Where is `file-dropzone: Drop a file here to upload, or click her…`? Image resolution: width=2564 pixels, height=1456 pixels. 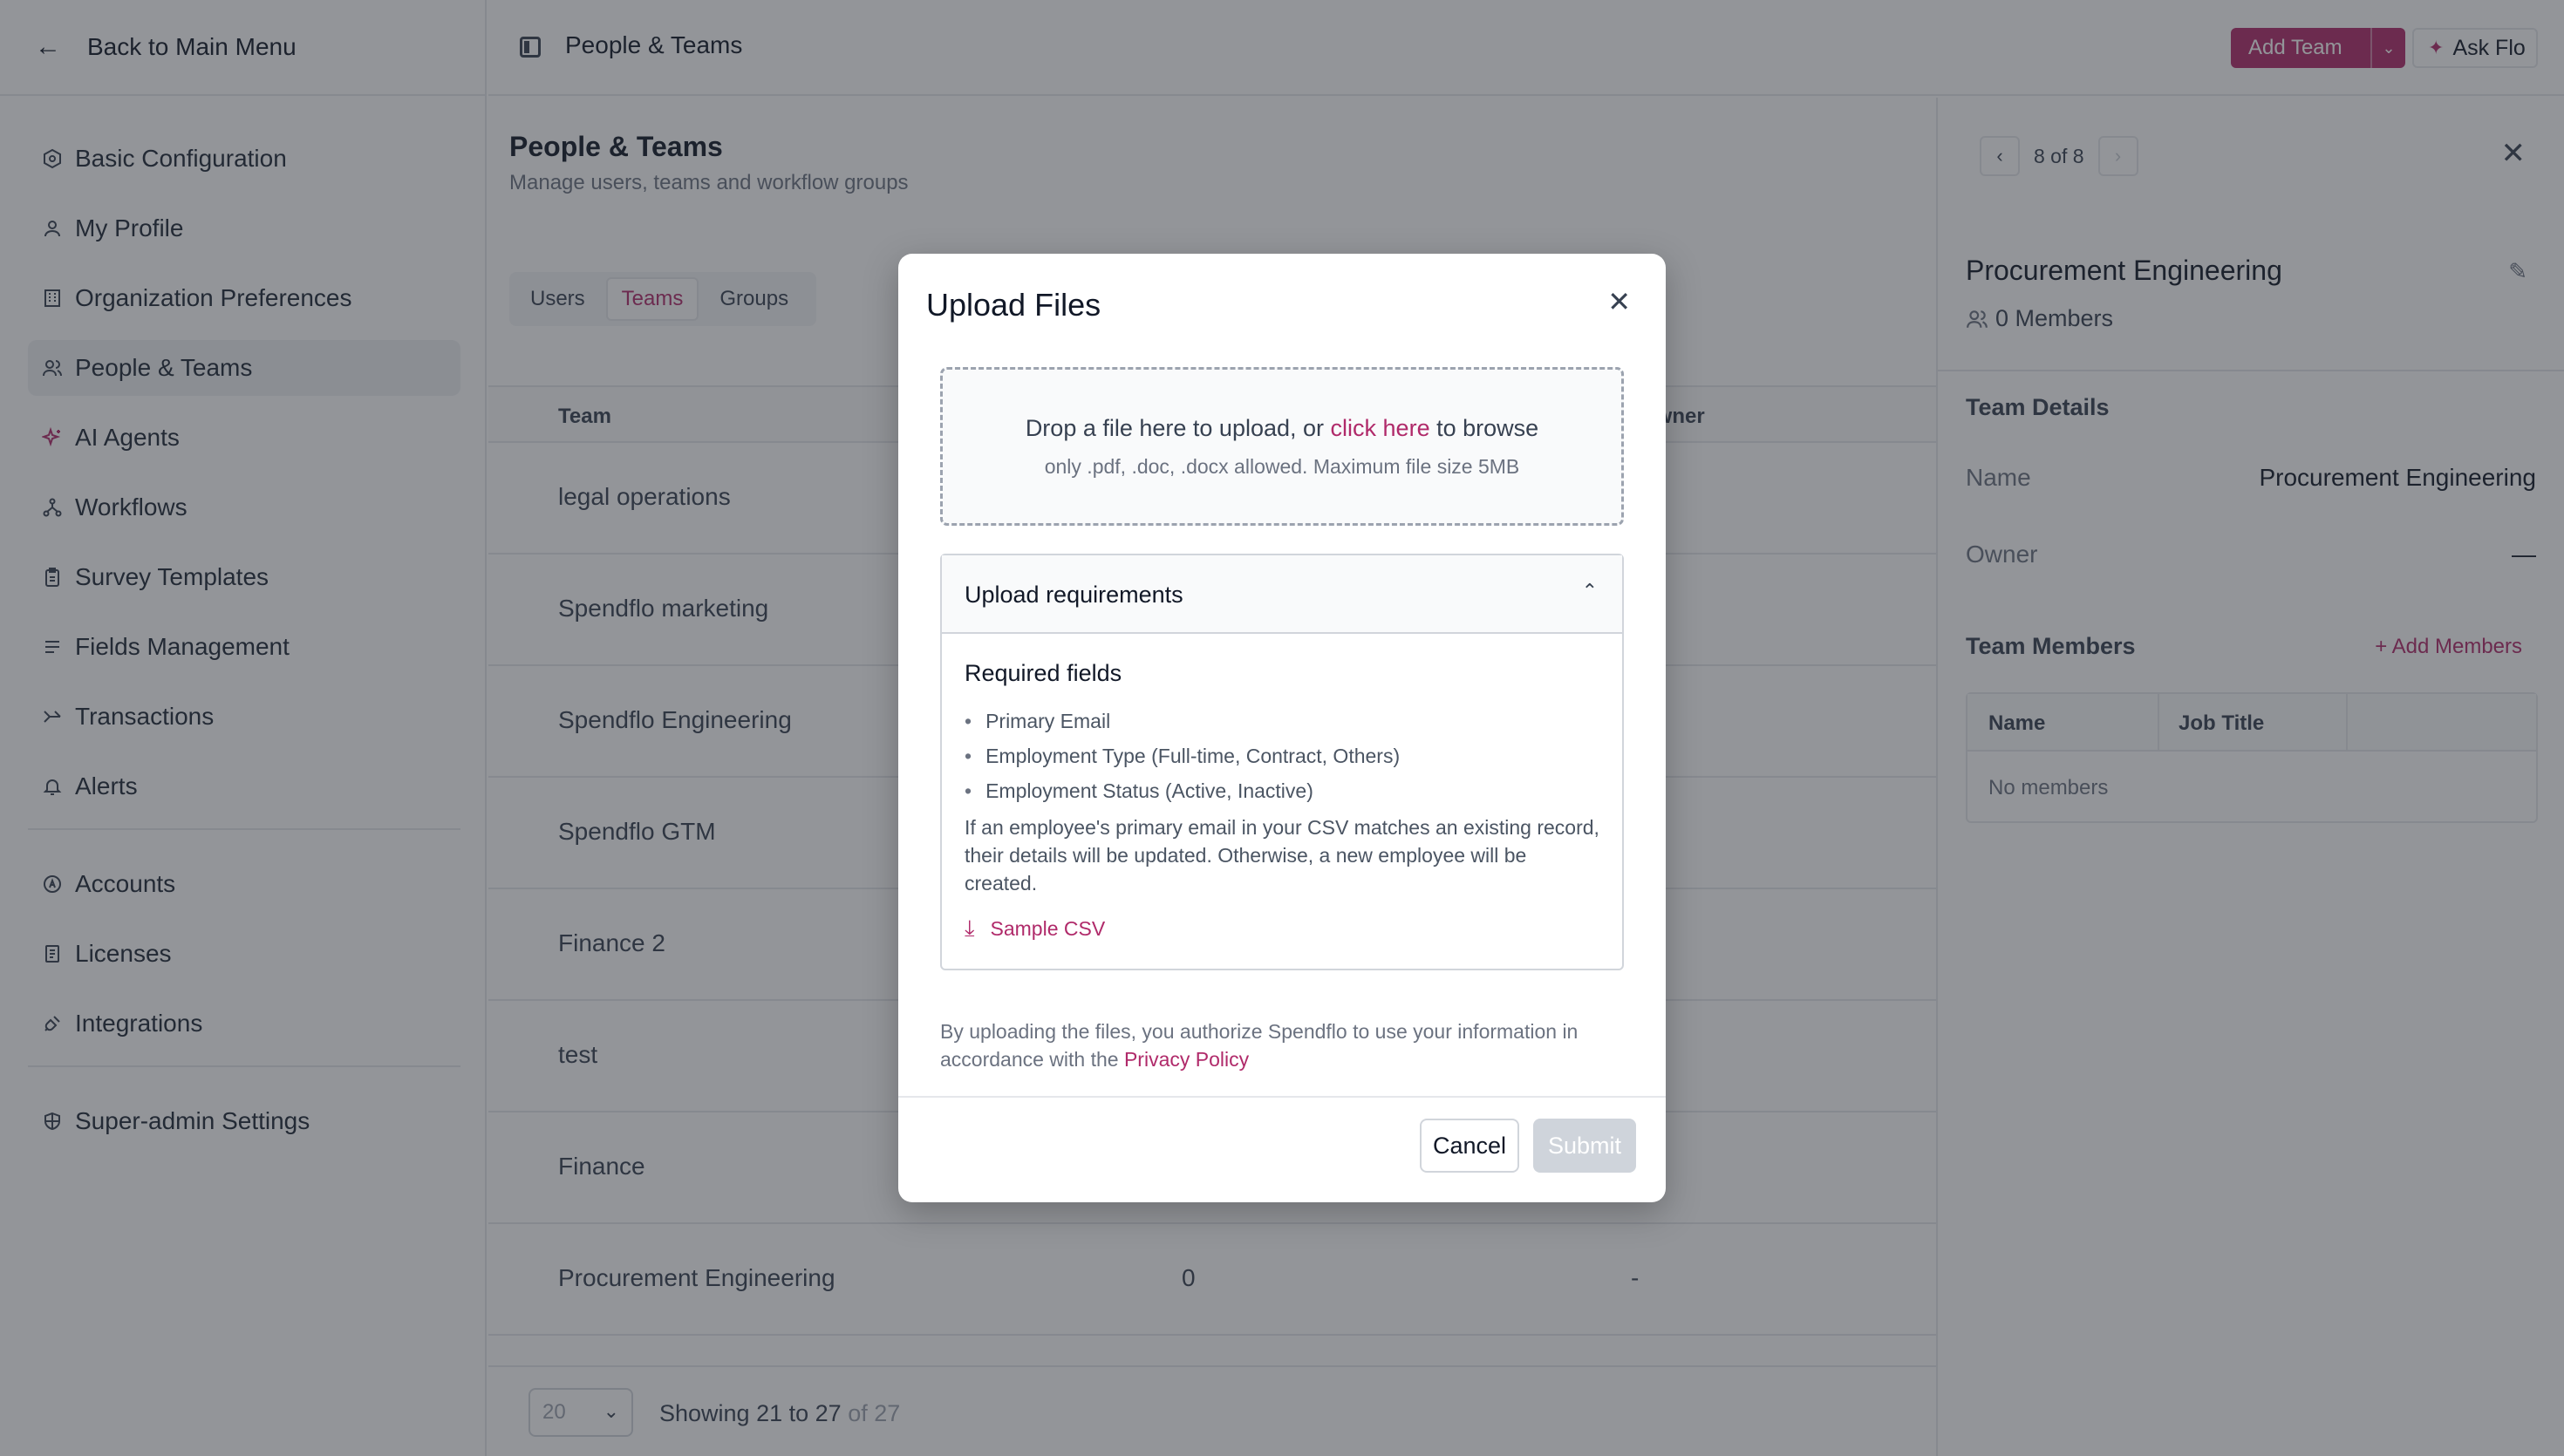 file-dropzone: Drop a file here to upload, or click her… is located at coordinates (1282, 446).